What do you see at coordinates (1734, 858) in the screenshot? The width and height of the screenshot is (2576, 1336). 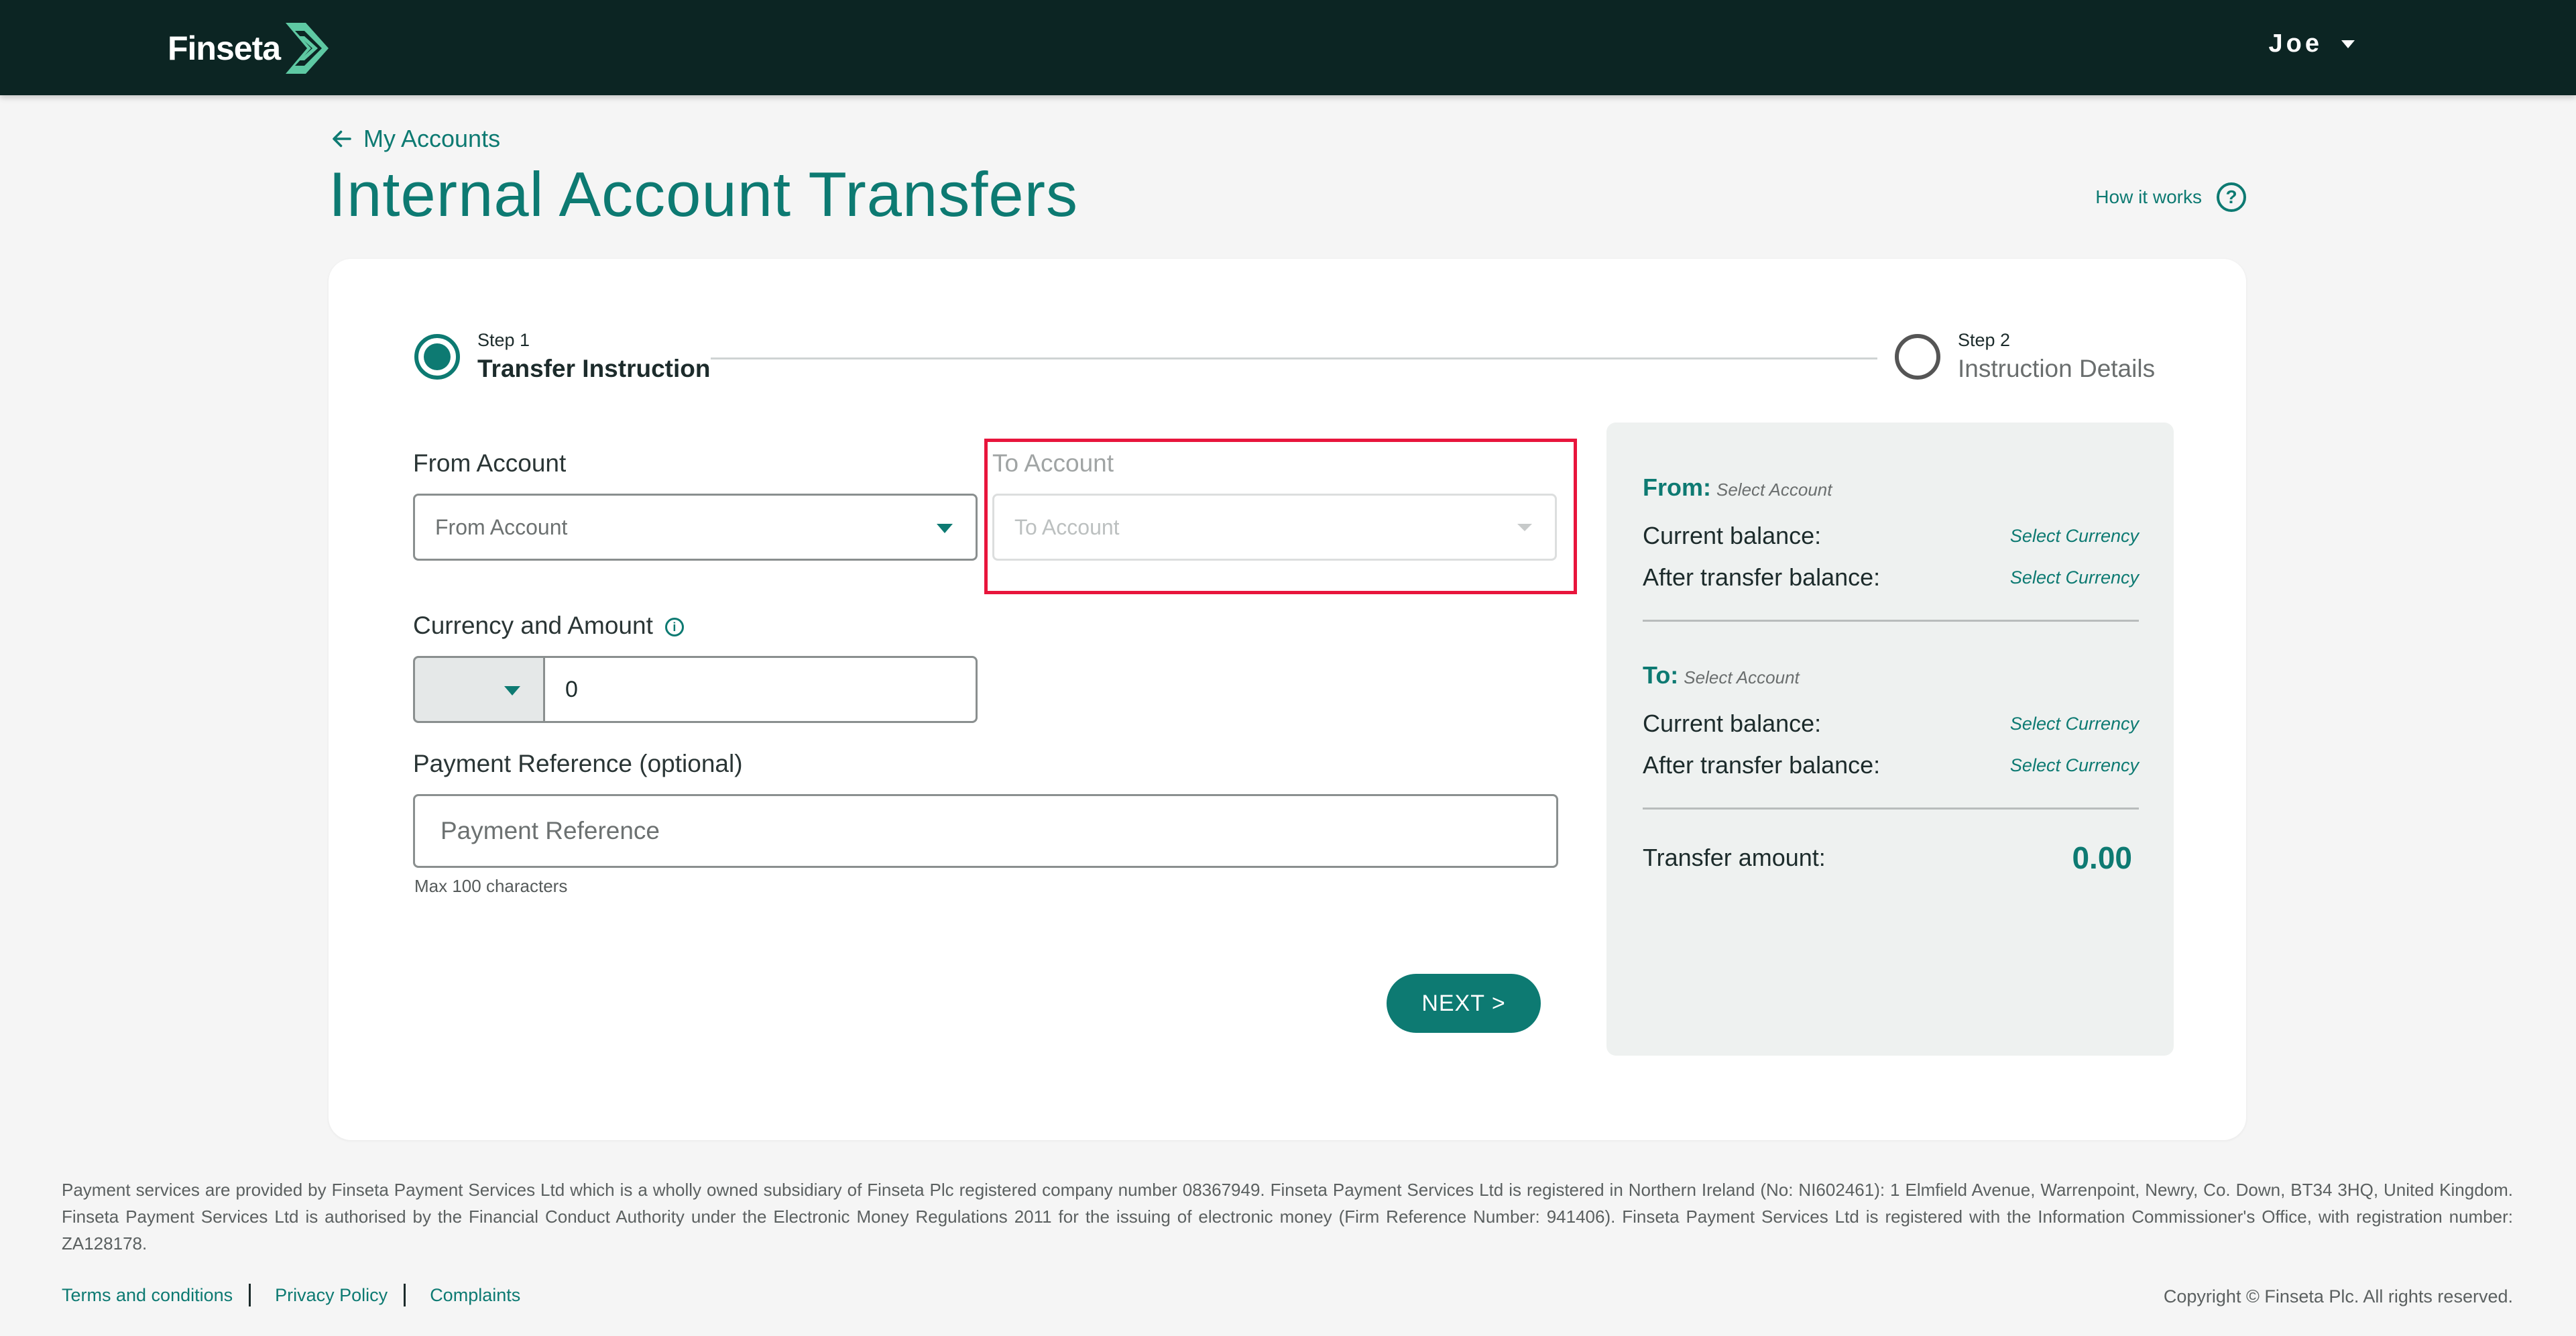 I see `transfer-amount-label: Transfer amount:` at bounding box center [1734, 858].